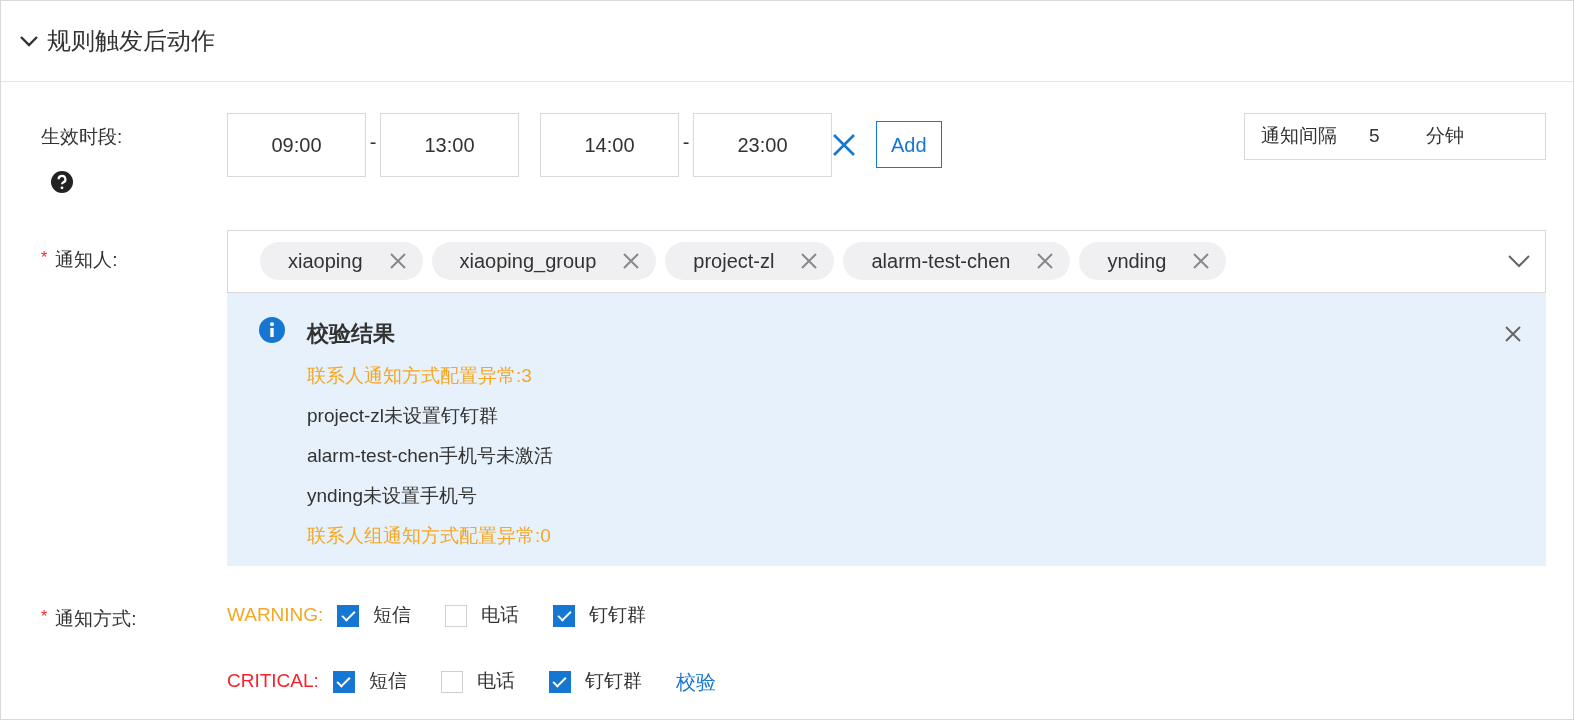 This screenshot has height=720, width=1574. Describe the element at coordinates (429, 535) in the screenshot. I see `alert-message: 联系人组通知方式配置异常:0` at that location.